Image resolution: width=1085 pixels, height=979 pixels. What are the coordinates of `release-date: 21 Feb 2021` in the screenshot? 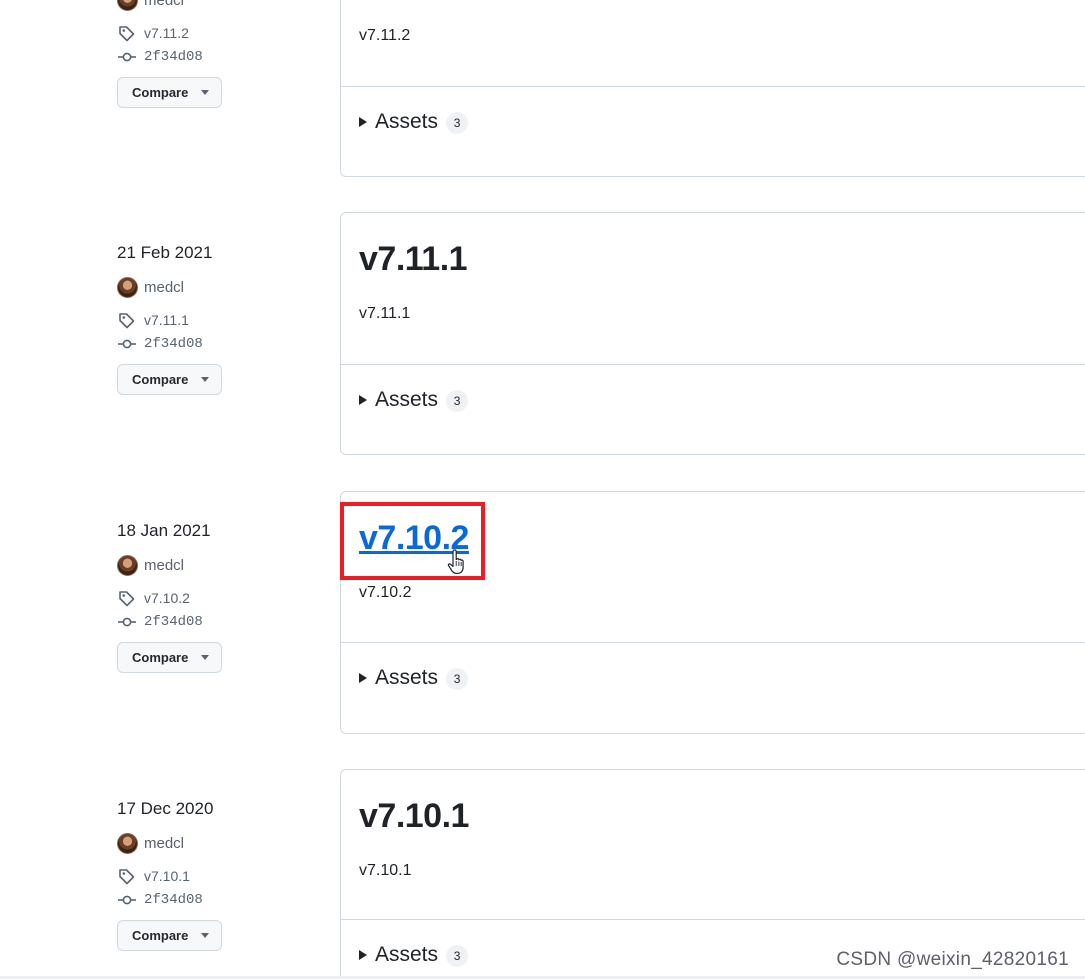 It's located at (165, 252).